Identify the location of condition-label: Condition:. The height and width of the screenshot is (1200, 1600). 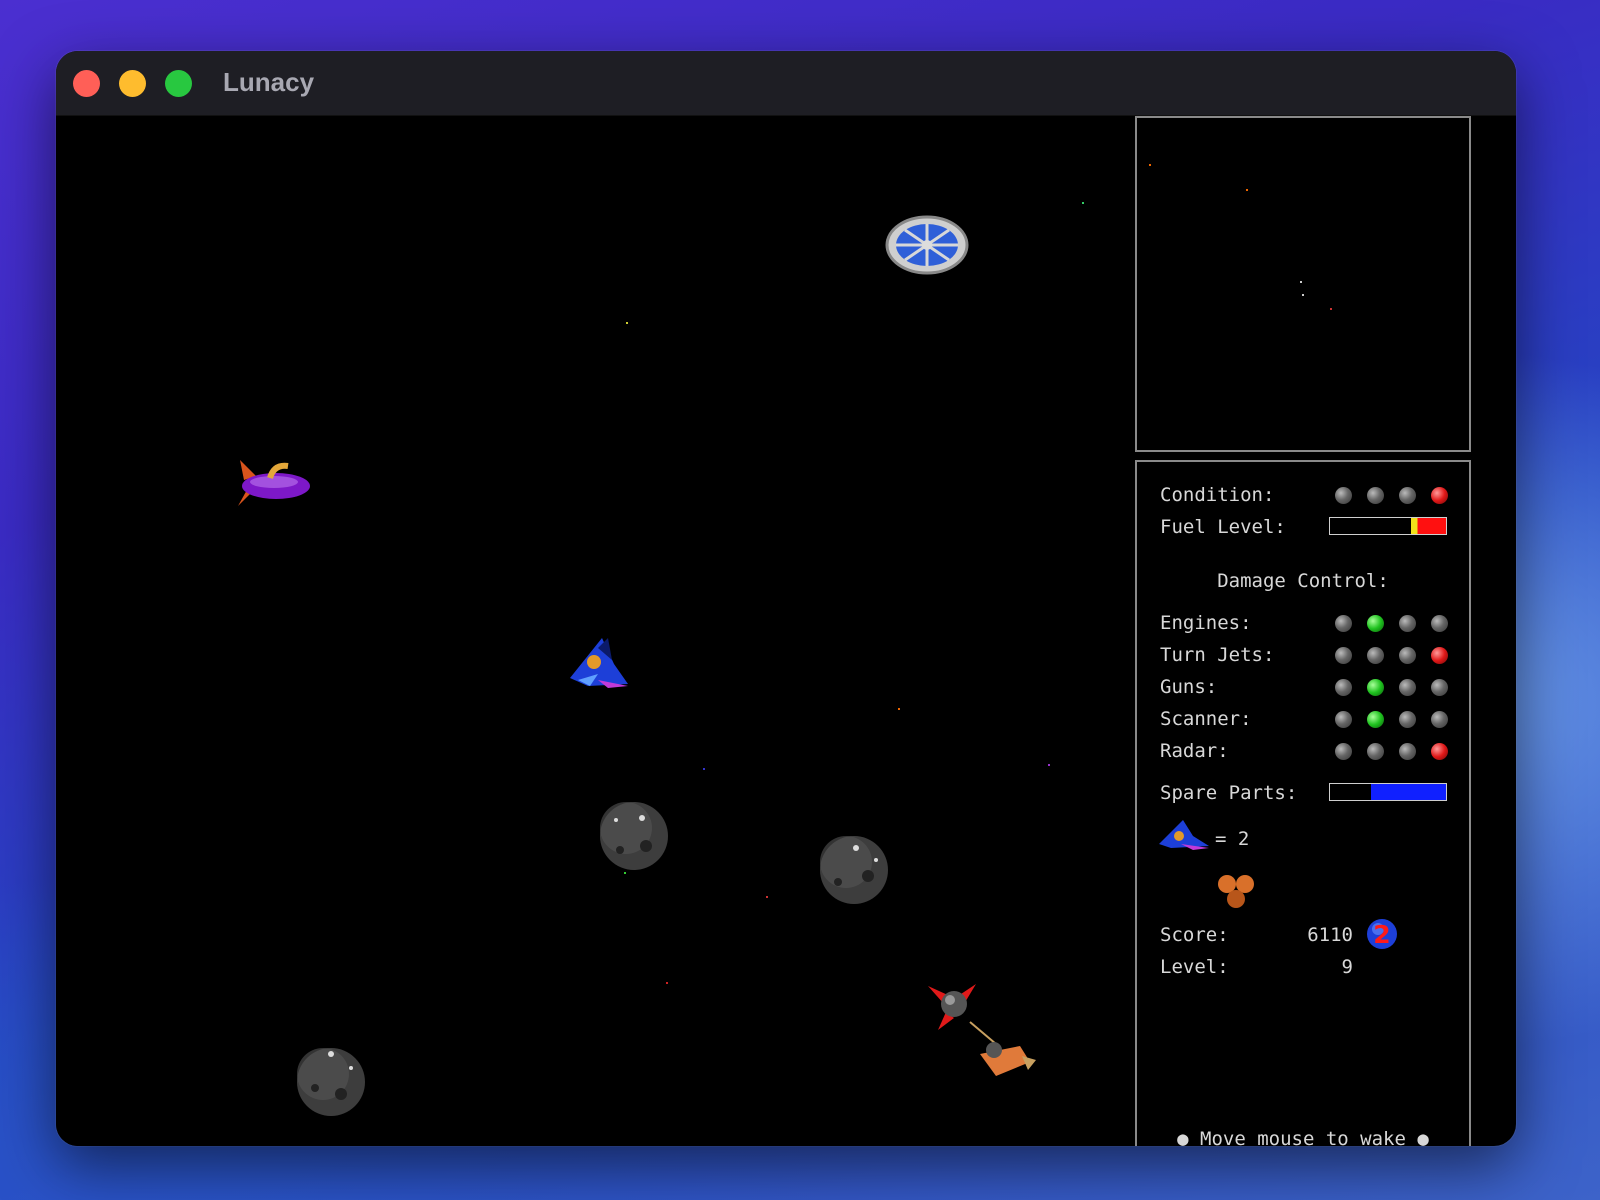
(1217, 495).